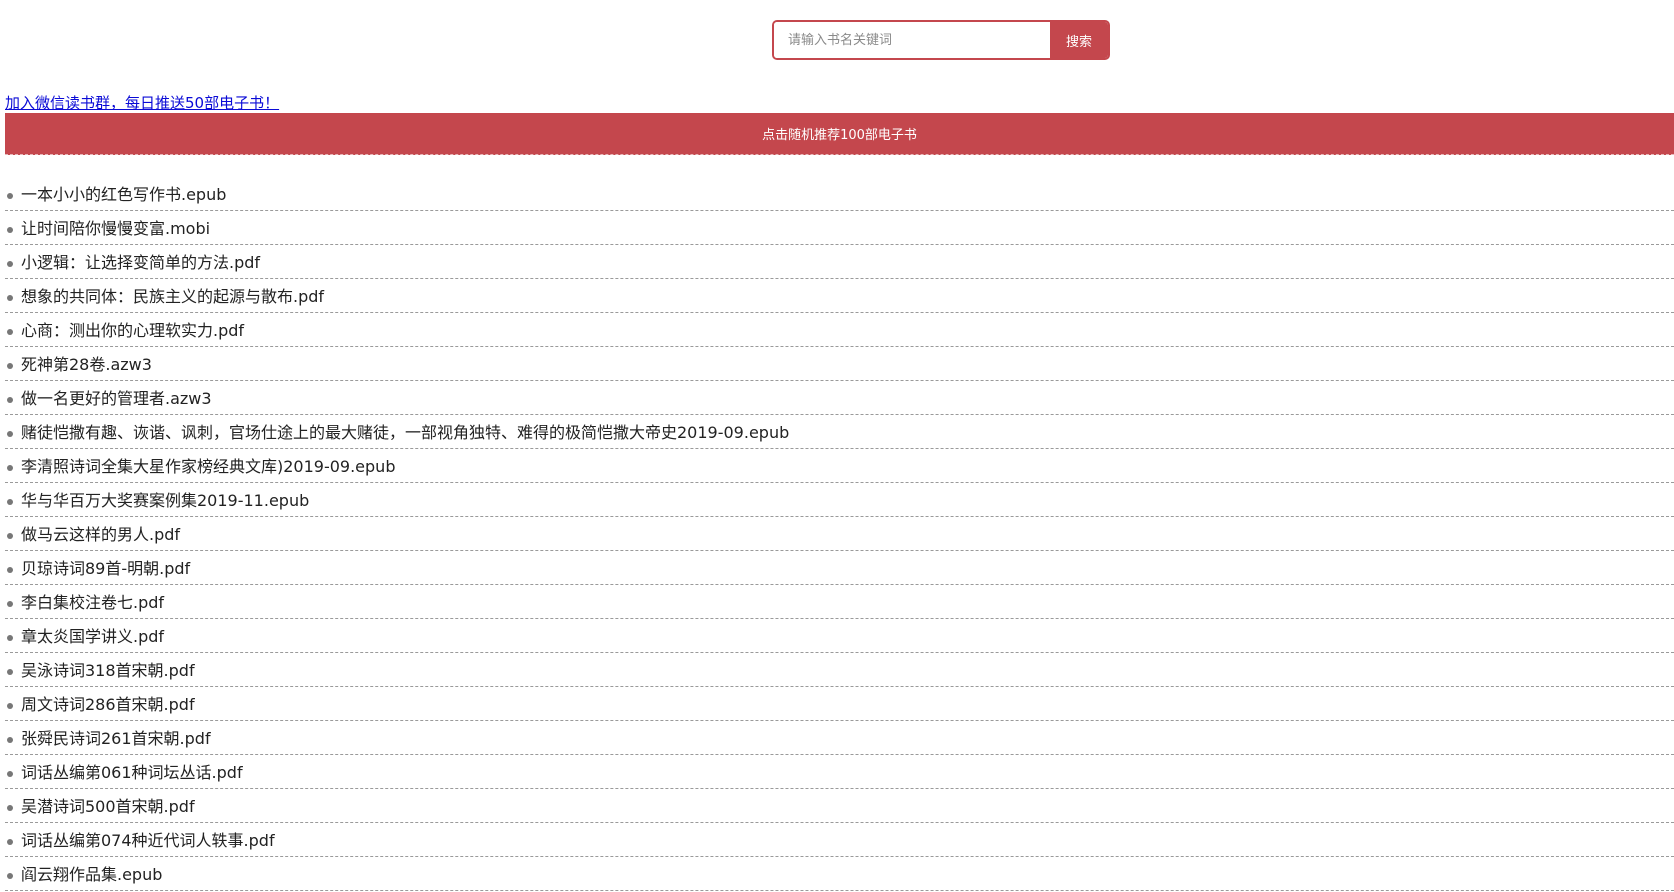 This screenshot has width=1674, height=892. I want to click on book-title: 张舜民诗词261首宋朝.pdf, so click(116, 738).